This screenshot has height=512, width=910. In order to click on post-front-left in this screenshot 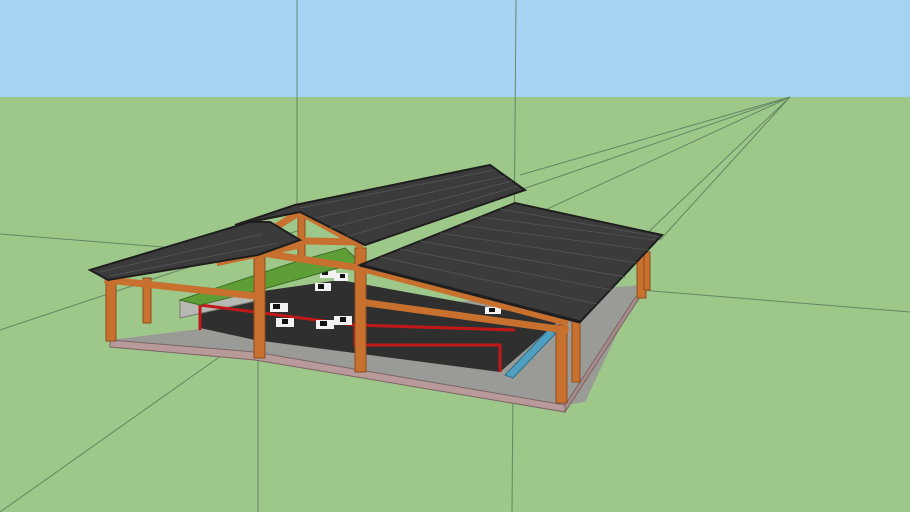, I will do `click(111, 309)`.